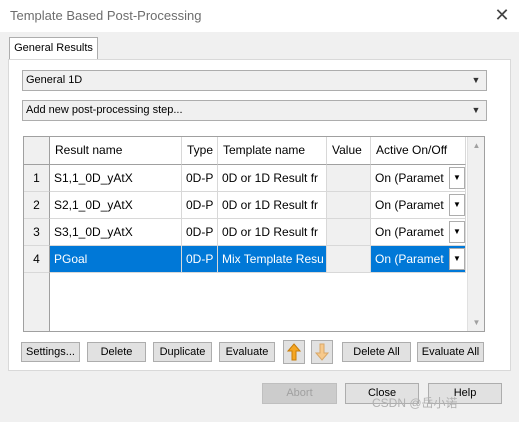 The image size is (519, 422). What do you see at coordinates (37, 178) in the screenshot?
I see `row-header: 1` at bounding box center [37, 178].